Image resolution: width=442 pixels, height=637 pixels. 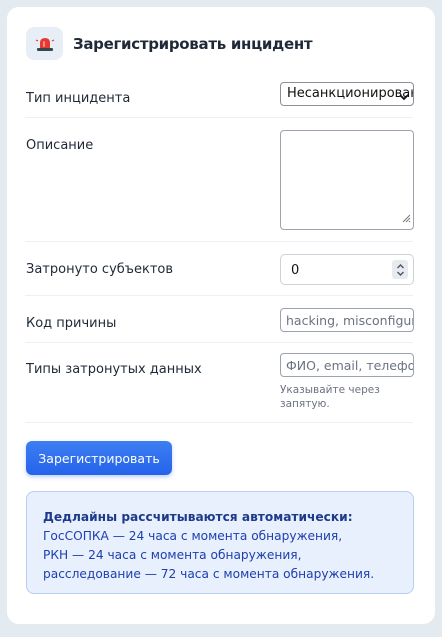 I want to click on reason-code-row: Код причины hacking, misconfiguration, so click(x=219, y=319).